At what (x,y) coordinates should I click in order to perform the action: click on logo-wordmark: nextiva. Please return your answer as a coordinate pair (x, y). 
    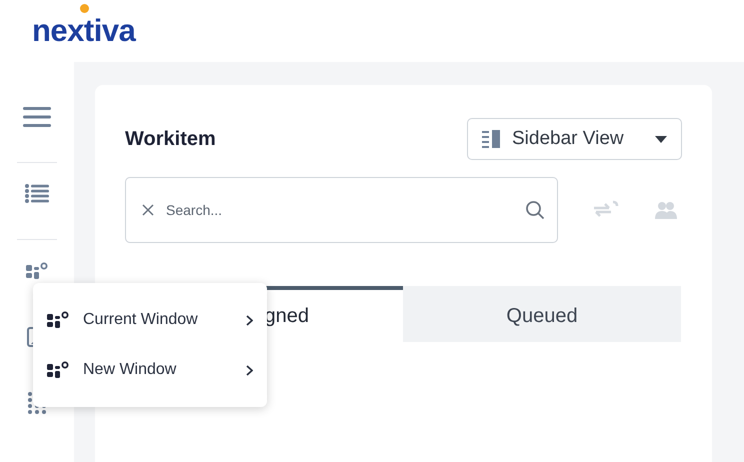
    Looking at the image, I should click on (84, 31).